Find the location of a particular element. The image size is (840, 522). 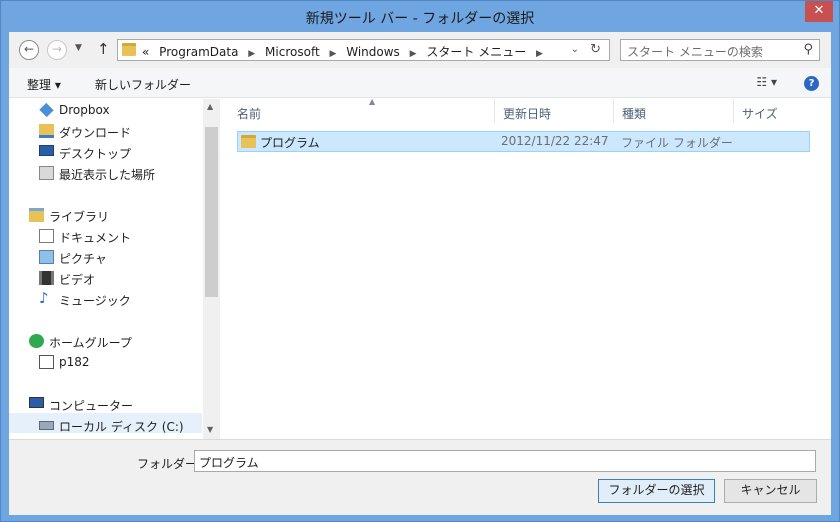

column-header-date: 更新日時 is located at coordinates (554, 111).